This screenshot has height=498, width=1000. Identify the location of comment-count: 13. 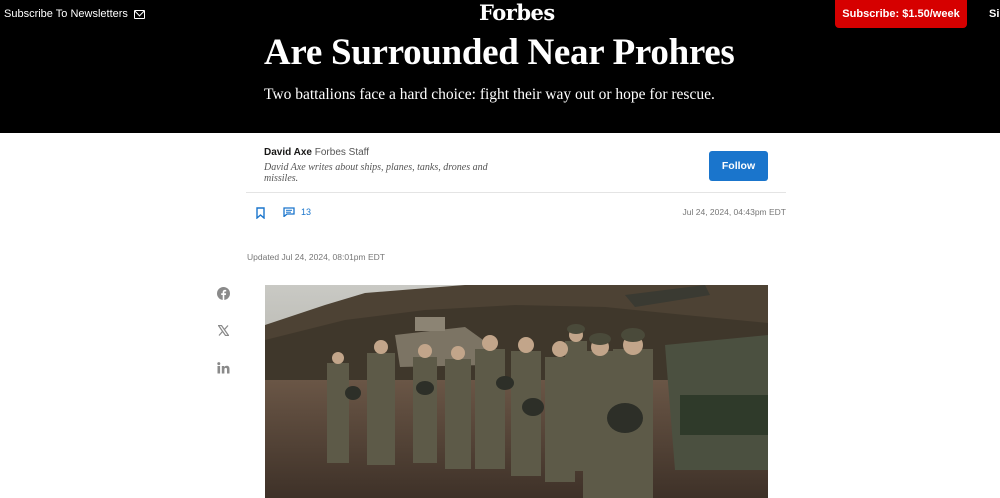
(306, 212).